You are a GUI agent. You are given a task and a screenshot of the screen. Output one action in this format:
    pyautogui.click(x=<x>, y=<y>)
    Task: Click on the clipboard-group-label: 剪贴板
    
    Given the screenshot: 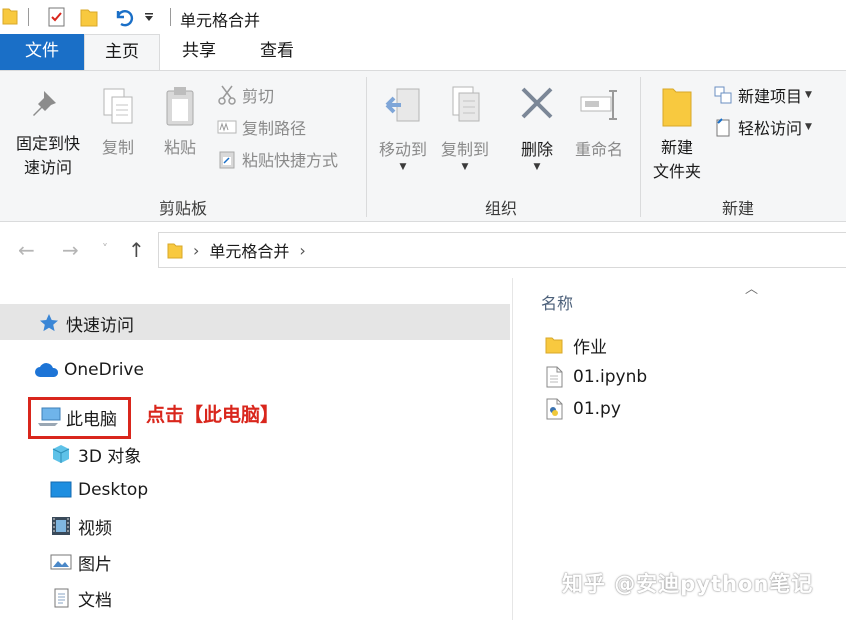 What is the action you would take?
    pyautogui.click(x=182, y=208)
    